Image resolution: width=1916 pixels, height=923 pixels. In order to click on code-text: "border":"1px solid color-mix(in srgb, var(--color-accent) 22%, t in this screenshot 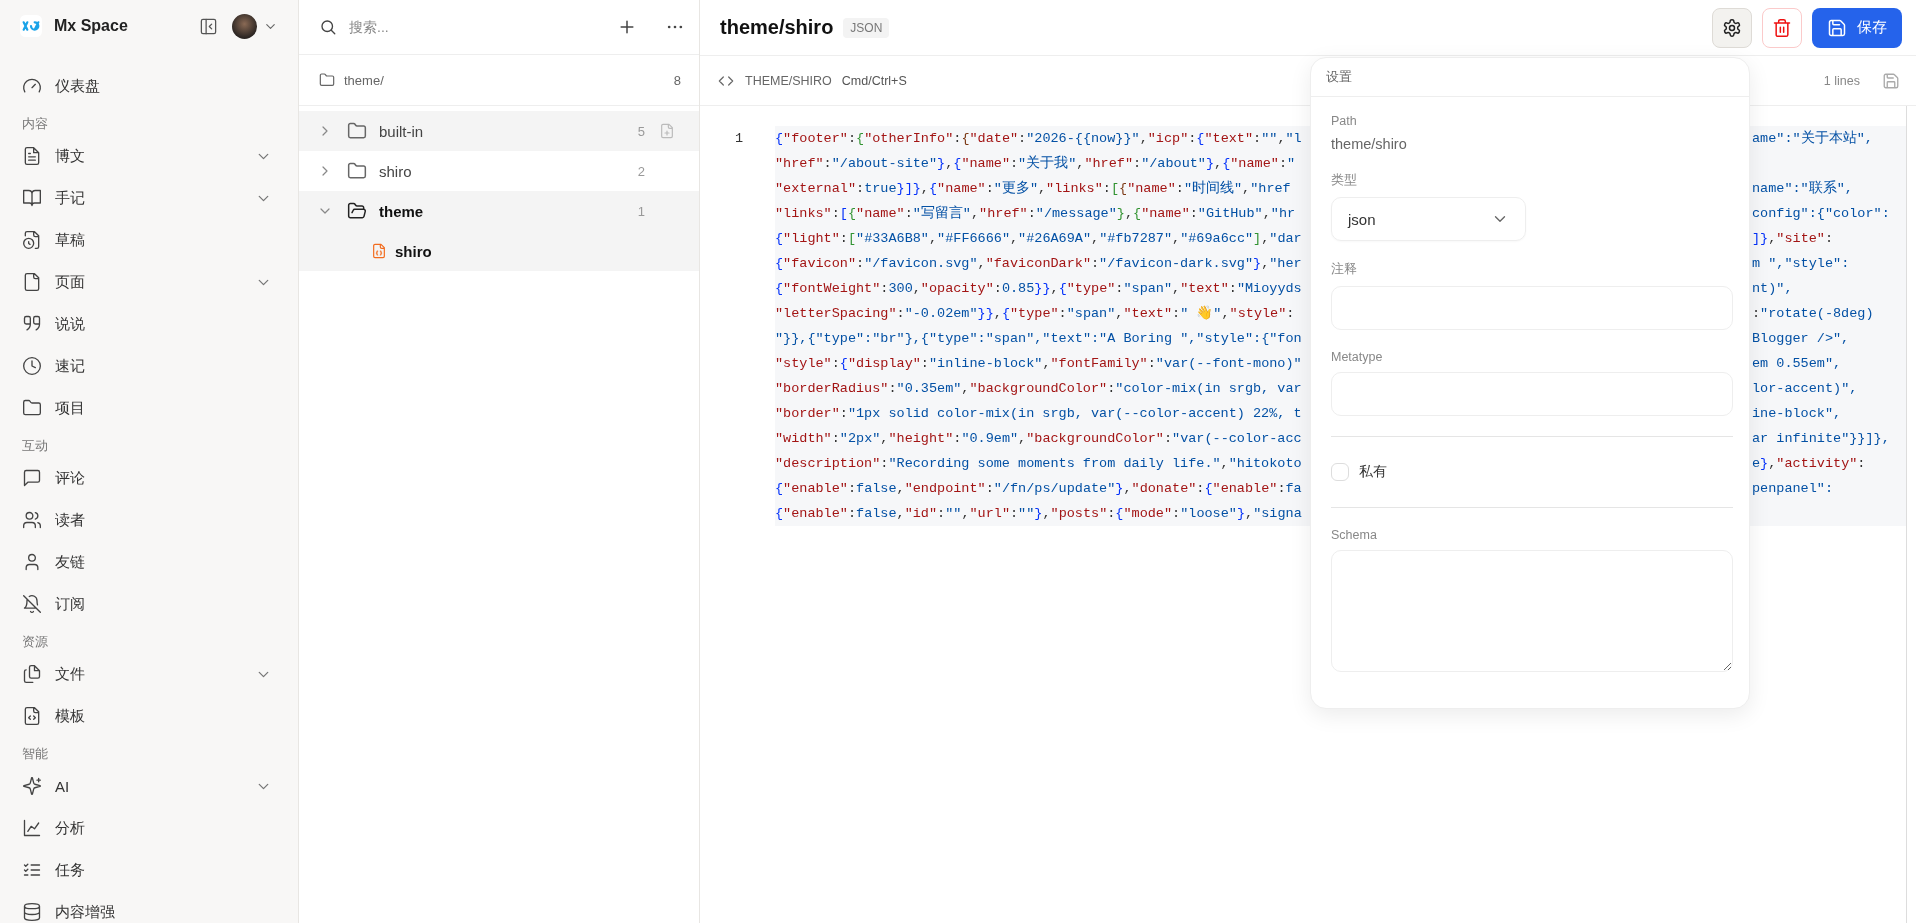, I will do `click(1039, 414)`.